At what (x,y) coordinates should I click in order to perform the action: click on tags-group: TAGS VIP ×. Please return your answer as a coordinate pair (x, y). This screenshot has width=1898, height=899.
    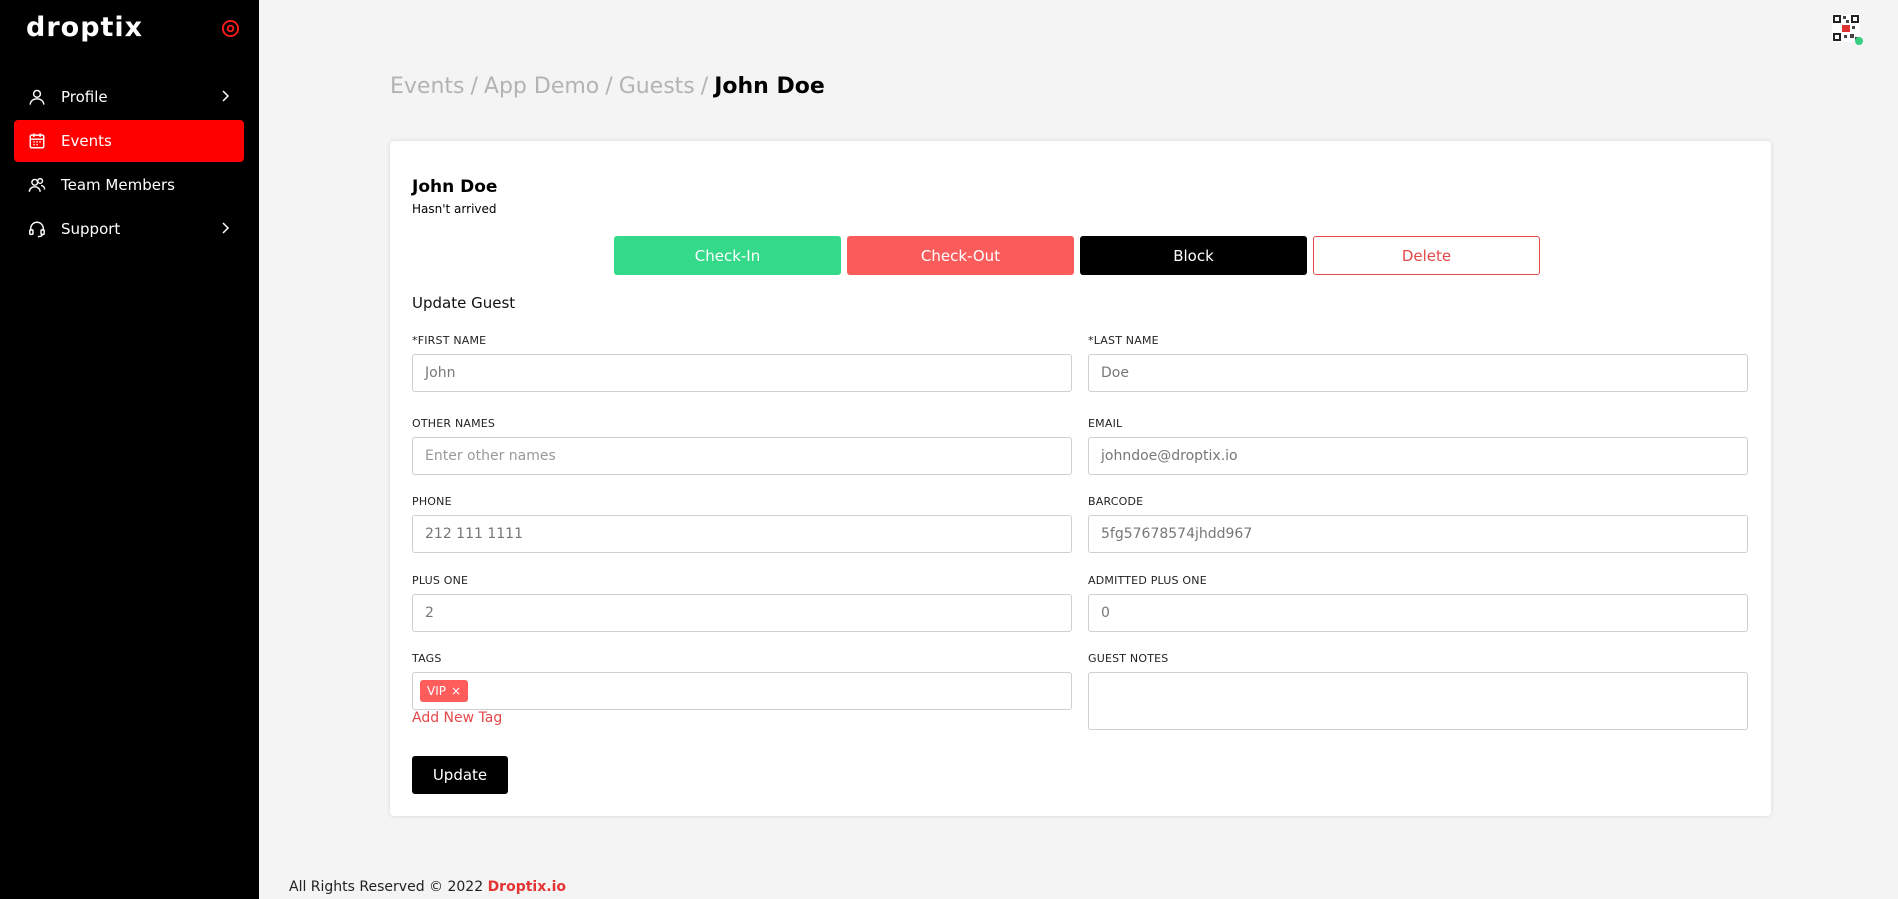
    Looking at the image, I should click on (742, 681).